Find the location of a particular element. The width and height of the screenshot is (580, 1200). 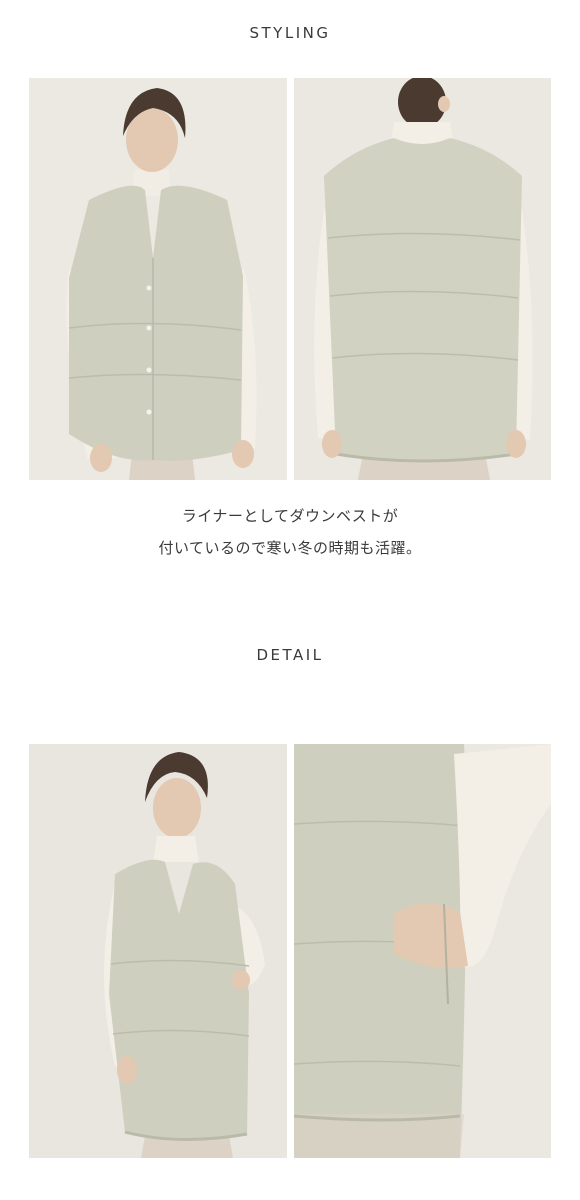

styling-heading: STYLING is located at coordinates (290, 33).